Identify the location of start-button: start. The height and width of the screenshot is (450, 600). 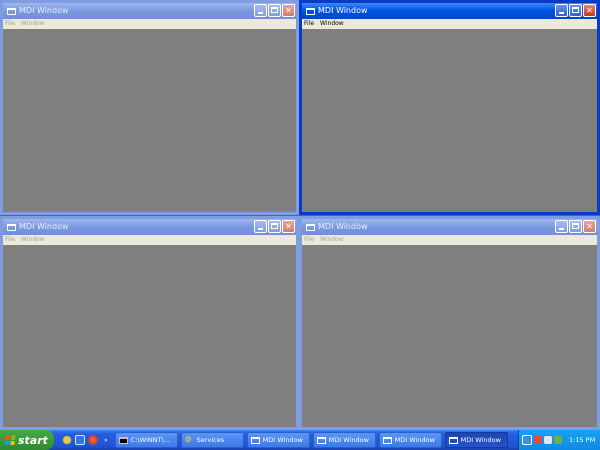
(27, 440).